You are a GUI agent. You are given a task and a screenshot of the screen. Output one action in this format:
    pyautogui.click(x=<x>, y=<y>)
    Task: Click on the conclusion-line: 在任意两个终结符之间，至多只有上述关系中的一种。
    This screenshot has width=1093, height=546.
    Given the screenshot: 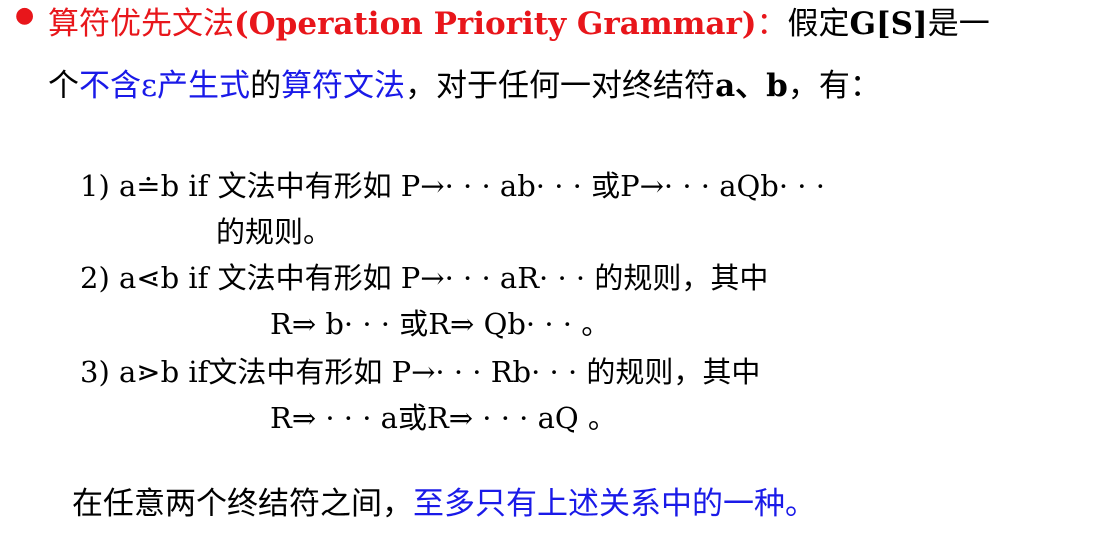 What is the action you would take?
    pyautogui.click(x=444, y=504)
    